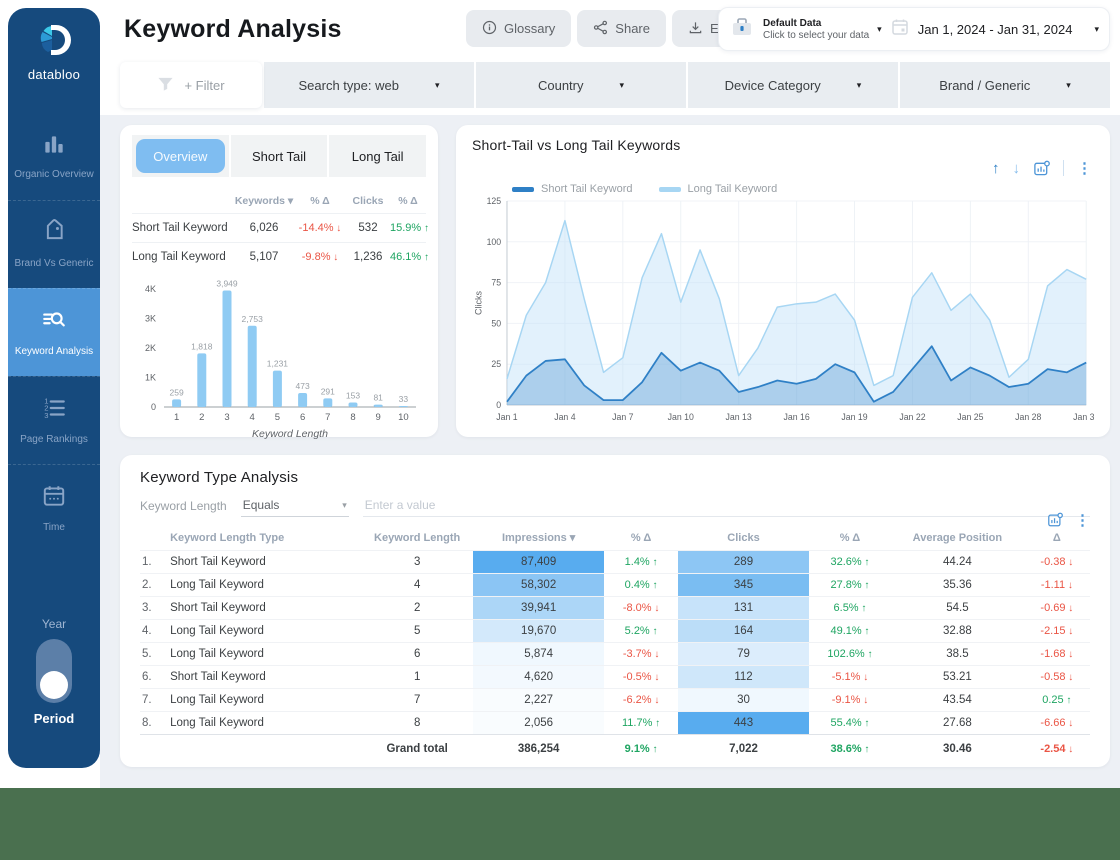  I want to click on sidebar-item-page-rankings: 1 2 3 Page Rankings, so click(54, 420).